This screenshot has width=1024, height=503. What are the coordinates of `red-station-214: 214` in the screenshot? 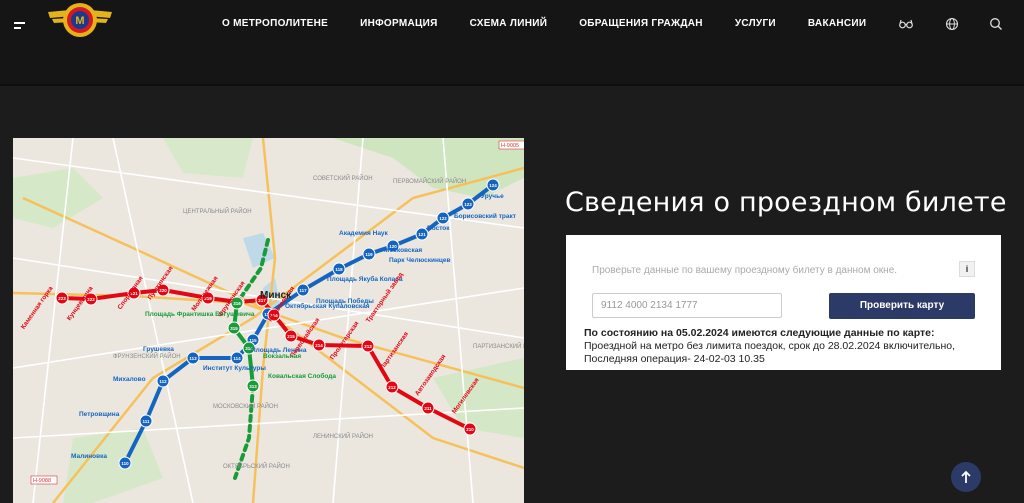 It's located at (319, 345).